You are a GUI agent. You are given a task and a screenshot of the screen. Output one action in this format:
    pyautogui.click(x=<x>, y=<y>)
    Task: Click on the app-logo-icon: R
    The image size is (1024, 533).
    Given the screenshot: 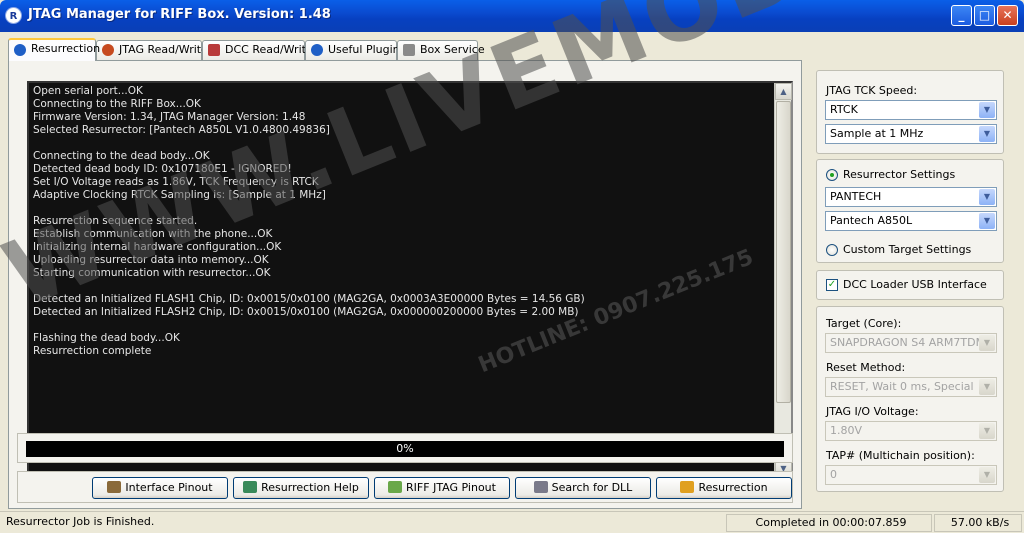 What is the action you would take?
    pyautogui.click(x=13, y=15)
    